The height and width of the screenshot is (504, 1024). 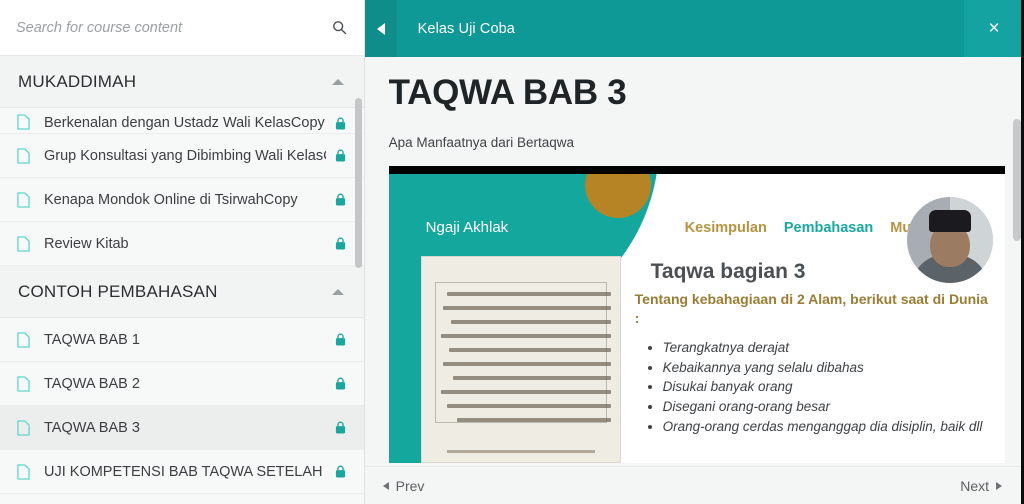 I want to click on slide-nav: Kesimpulan Pembahasan Mukad, so click(x=811, y=228).